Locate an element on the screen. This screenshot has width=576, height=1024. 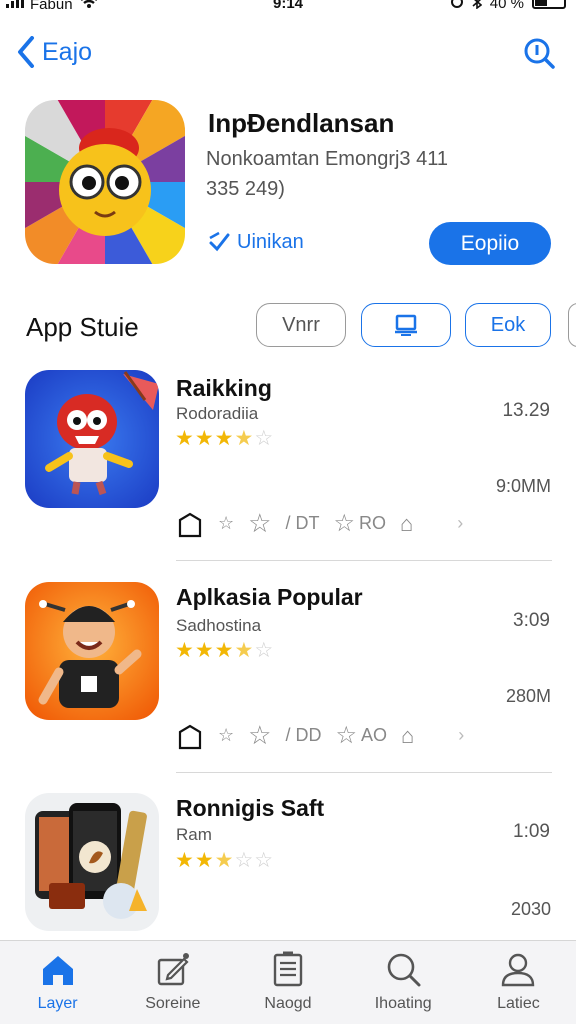
app-subtitle: Ram is located at coordinates (194, 834).